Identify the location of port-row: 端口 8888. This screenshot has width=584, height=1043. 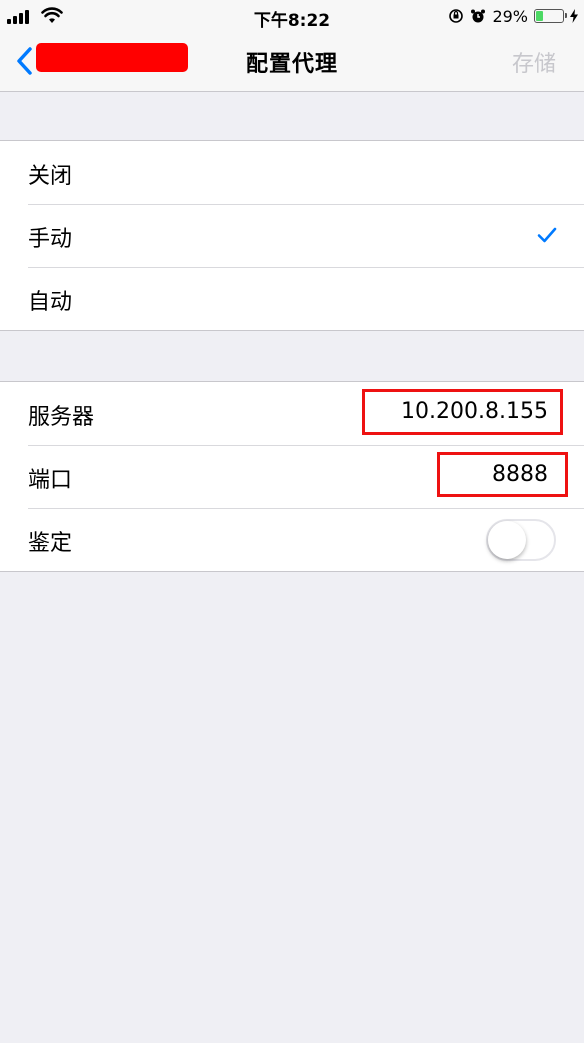
(292, 476).